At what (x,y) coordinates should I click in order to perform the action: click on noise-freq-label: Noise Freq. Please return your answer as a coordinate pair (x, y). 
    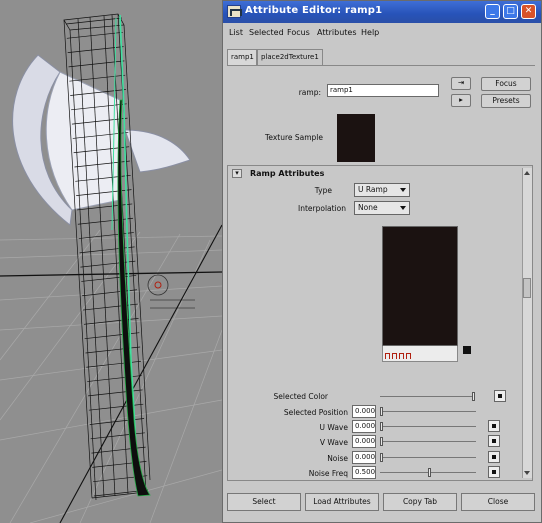
    Looking at the image, I should click on (328, 473).